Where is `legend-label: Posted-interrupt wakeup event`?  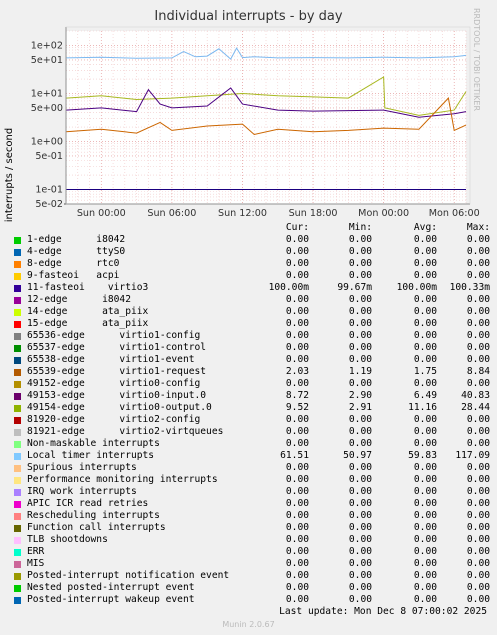
legend-label: Posted-interrupt wakeup event is located at coordinates (111, 599).